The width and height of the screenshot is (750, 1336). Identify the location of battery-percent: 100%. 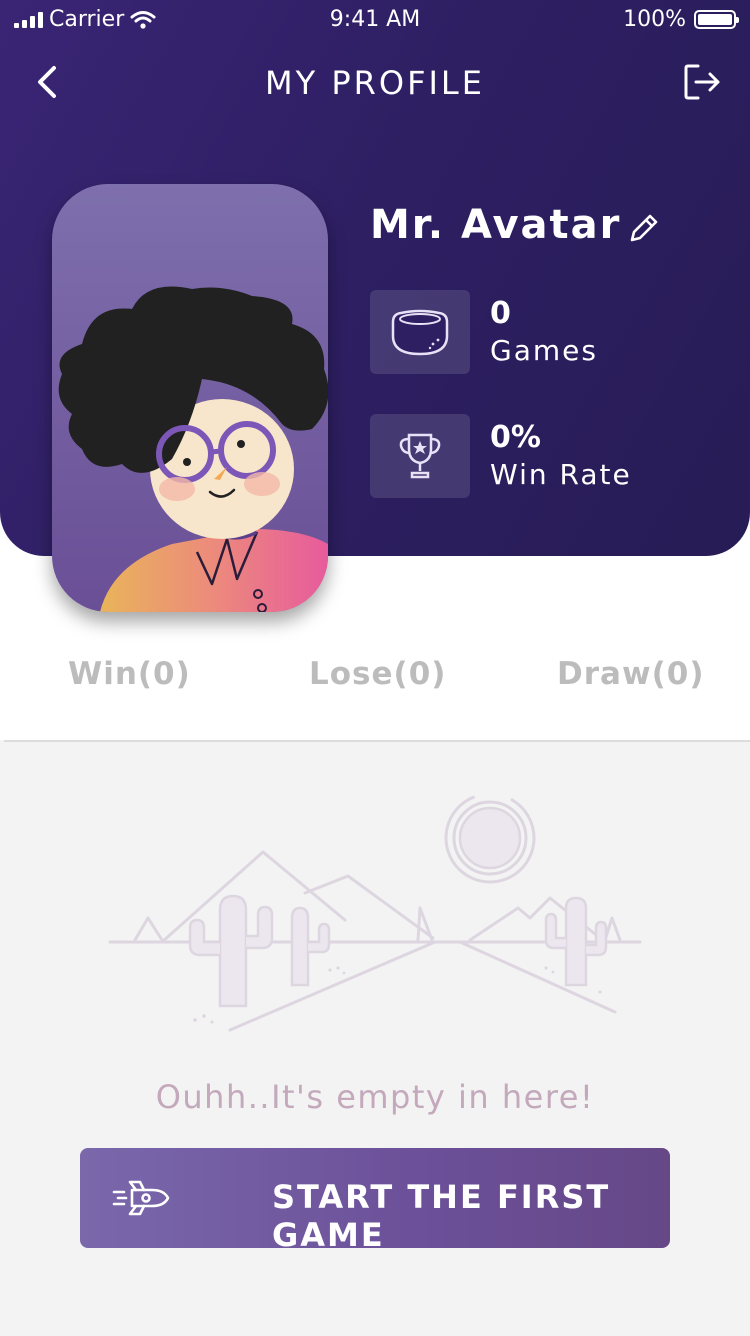
(654, 19).